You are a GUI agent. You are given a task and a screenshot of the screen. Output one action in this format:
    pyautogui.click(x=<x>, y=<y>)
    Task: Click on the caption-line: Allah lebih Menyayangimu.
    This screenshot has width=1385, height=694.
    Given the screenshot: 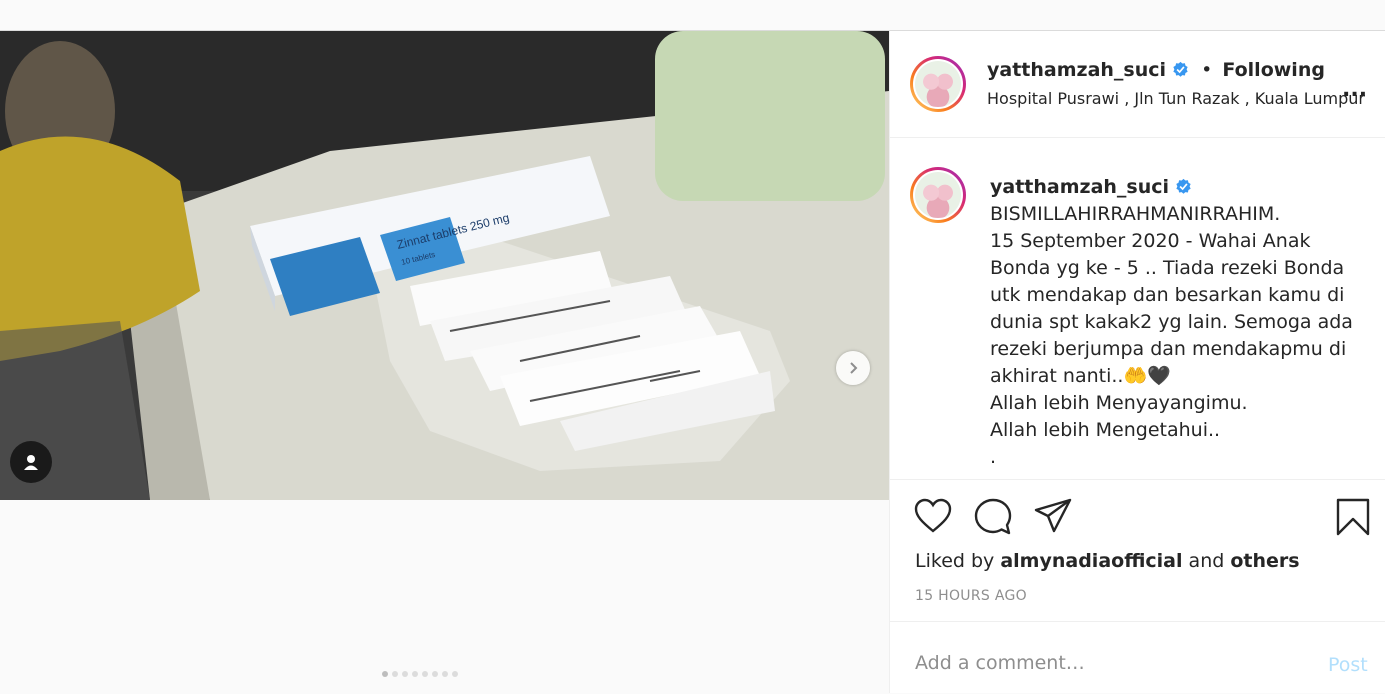 What is the action you would take?
    pyautogui.click(x=1119, y=403)
    